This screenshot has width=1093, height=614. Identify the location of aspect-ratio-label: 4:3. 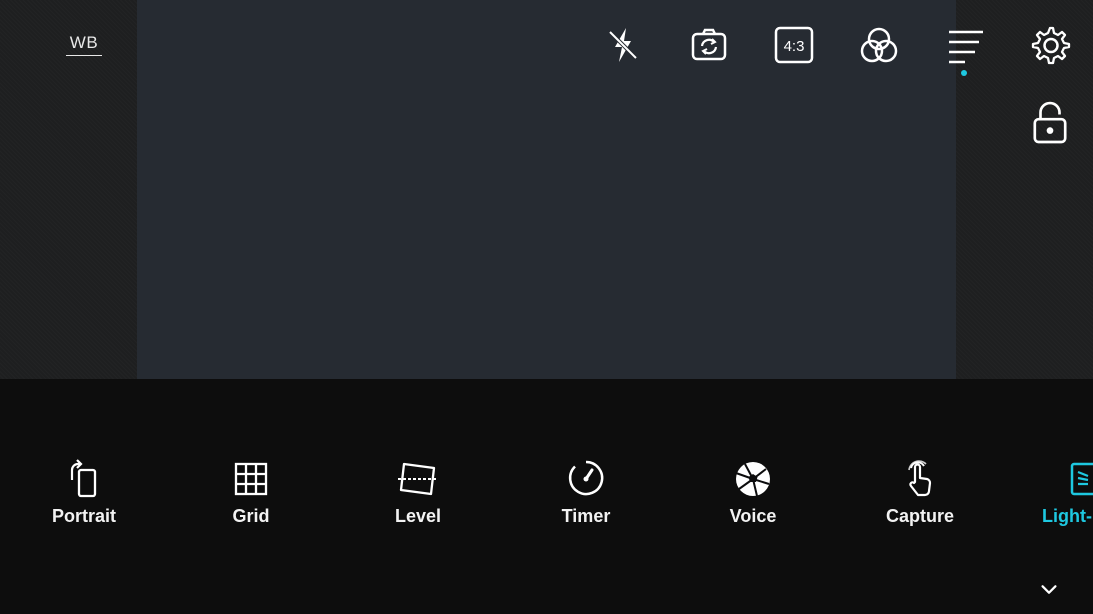
(794, 46).